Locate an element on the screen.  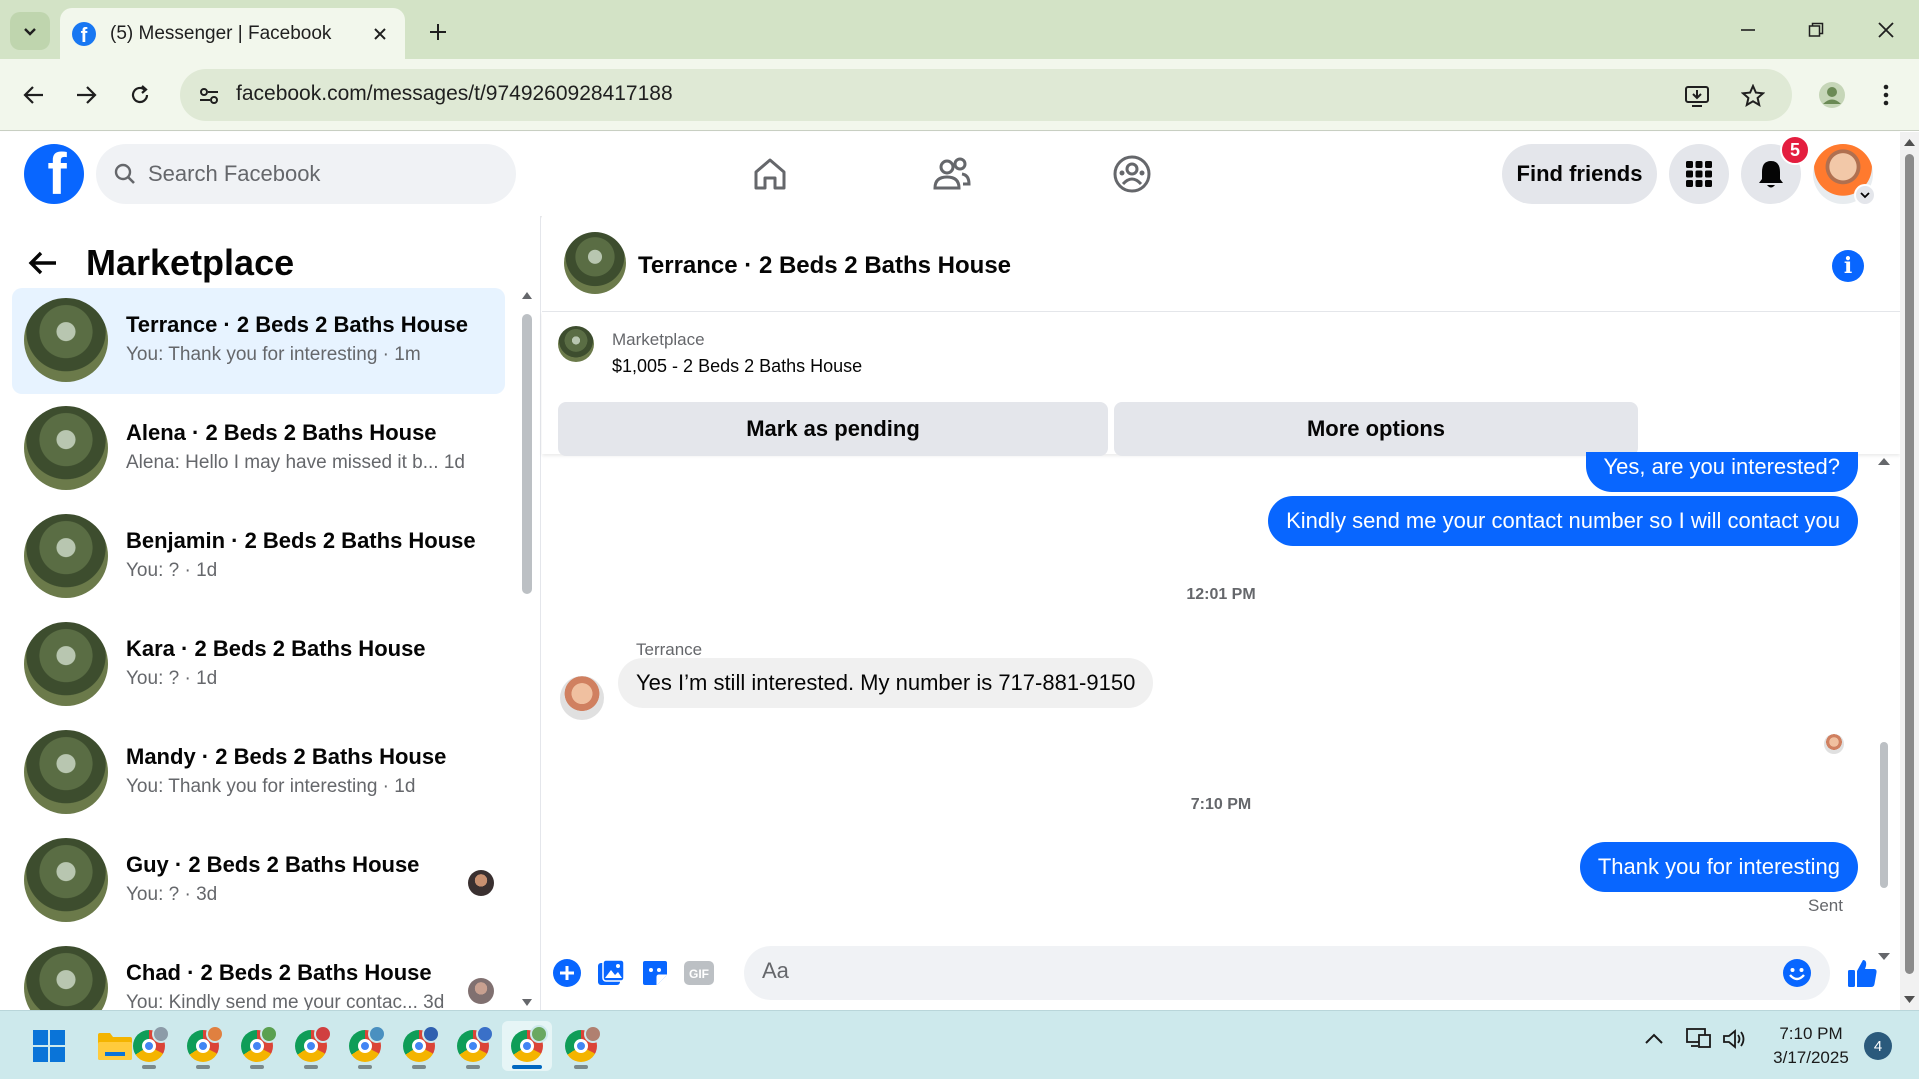
message-outgoing: Yes, are you interested? is located at coordinates (1721, 472).